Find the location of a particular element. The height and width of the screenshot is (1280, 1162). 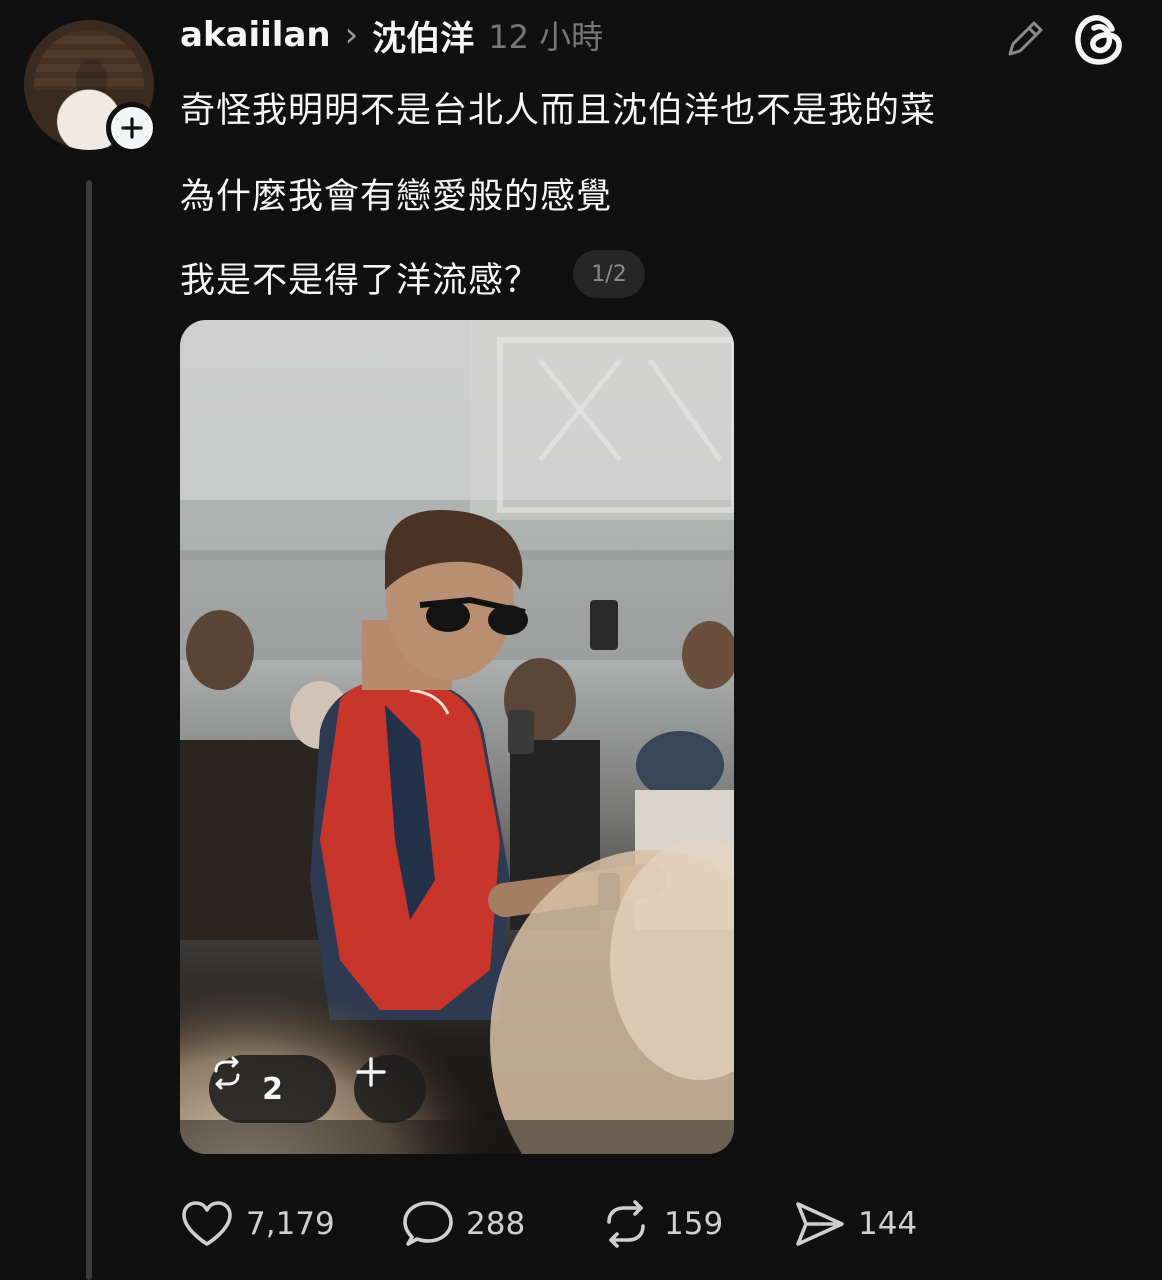

reply-chevron: › is located at coordinates (351, 35).